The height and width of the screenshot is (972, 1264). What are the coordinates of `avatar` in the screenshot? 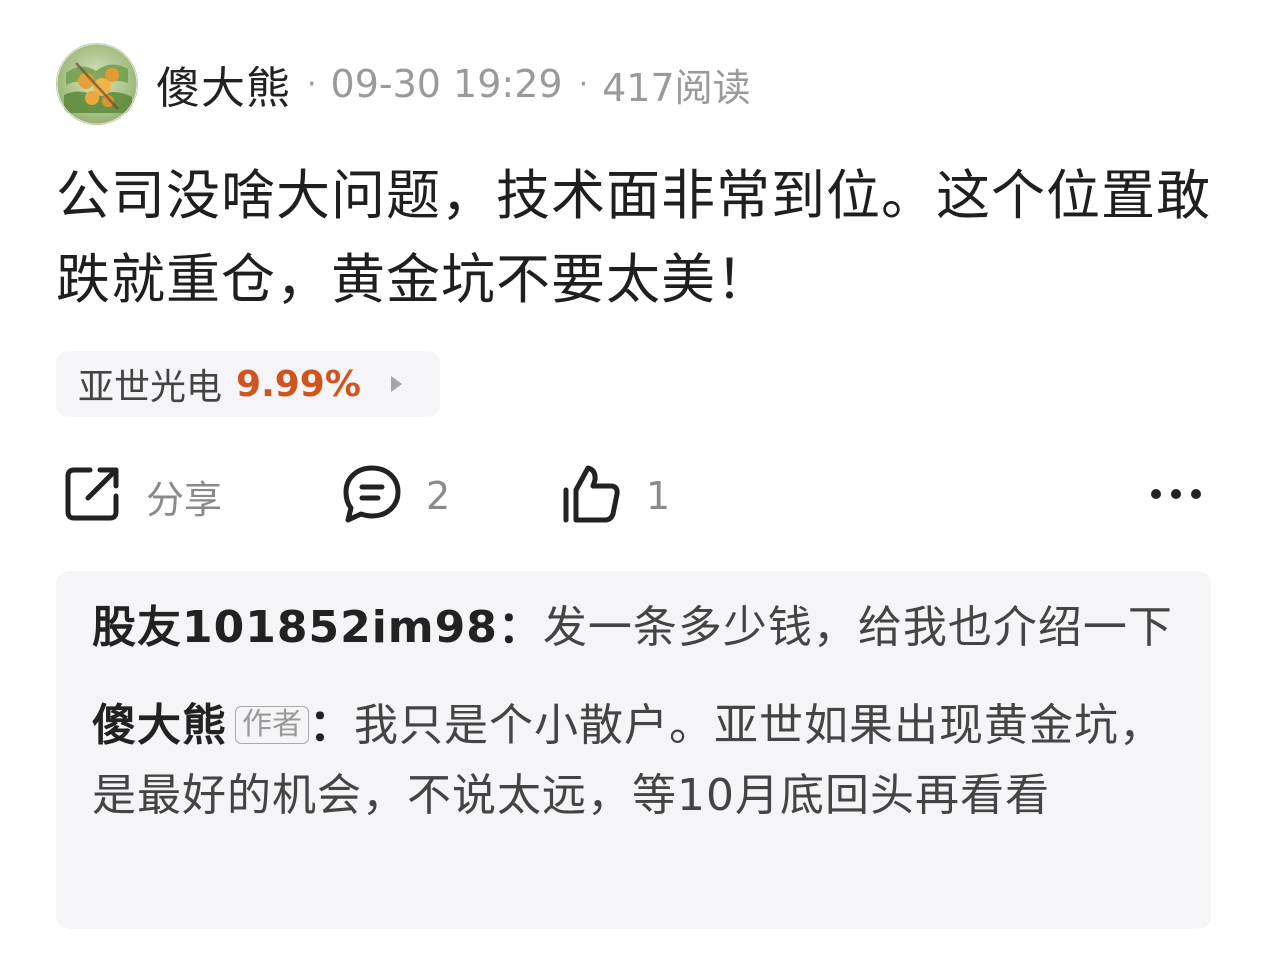 It's located at (97, 84).